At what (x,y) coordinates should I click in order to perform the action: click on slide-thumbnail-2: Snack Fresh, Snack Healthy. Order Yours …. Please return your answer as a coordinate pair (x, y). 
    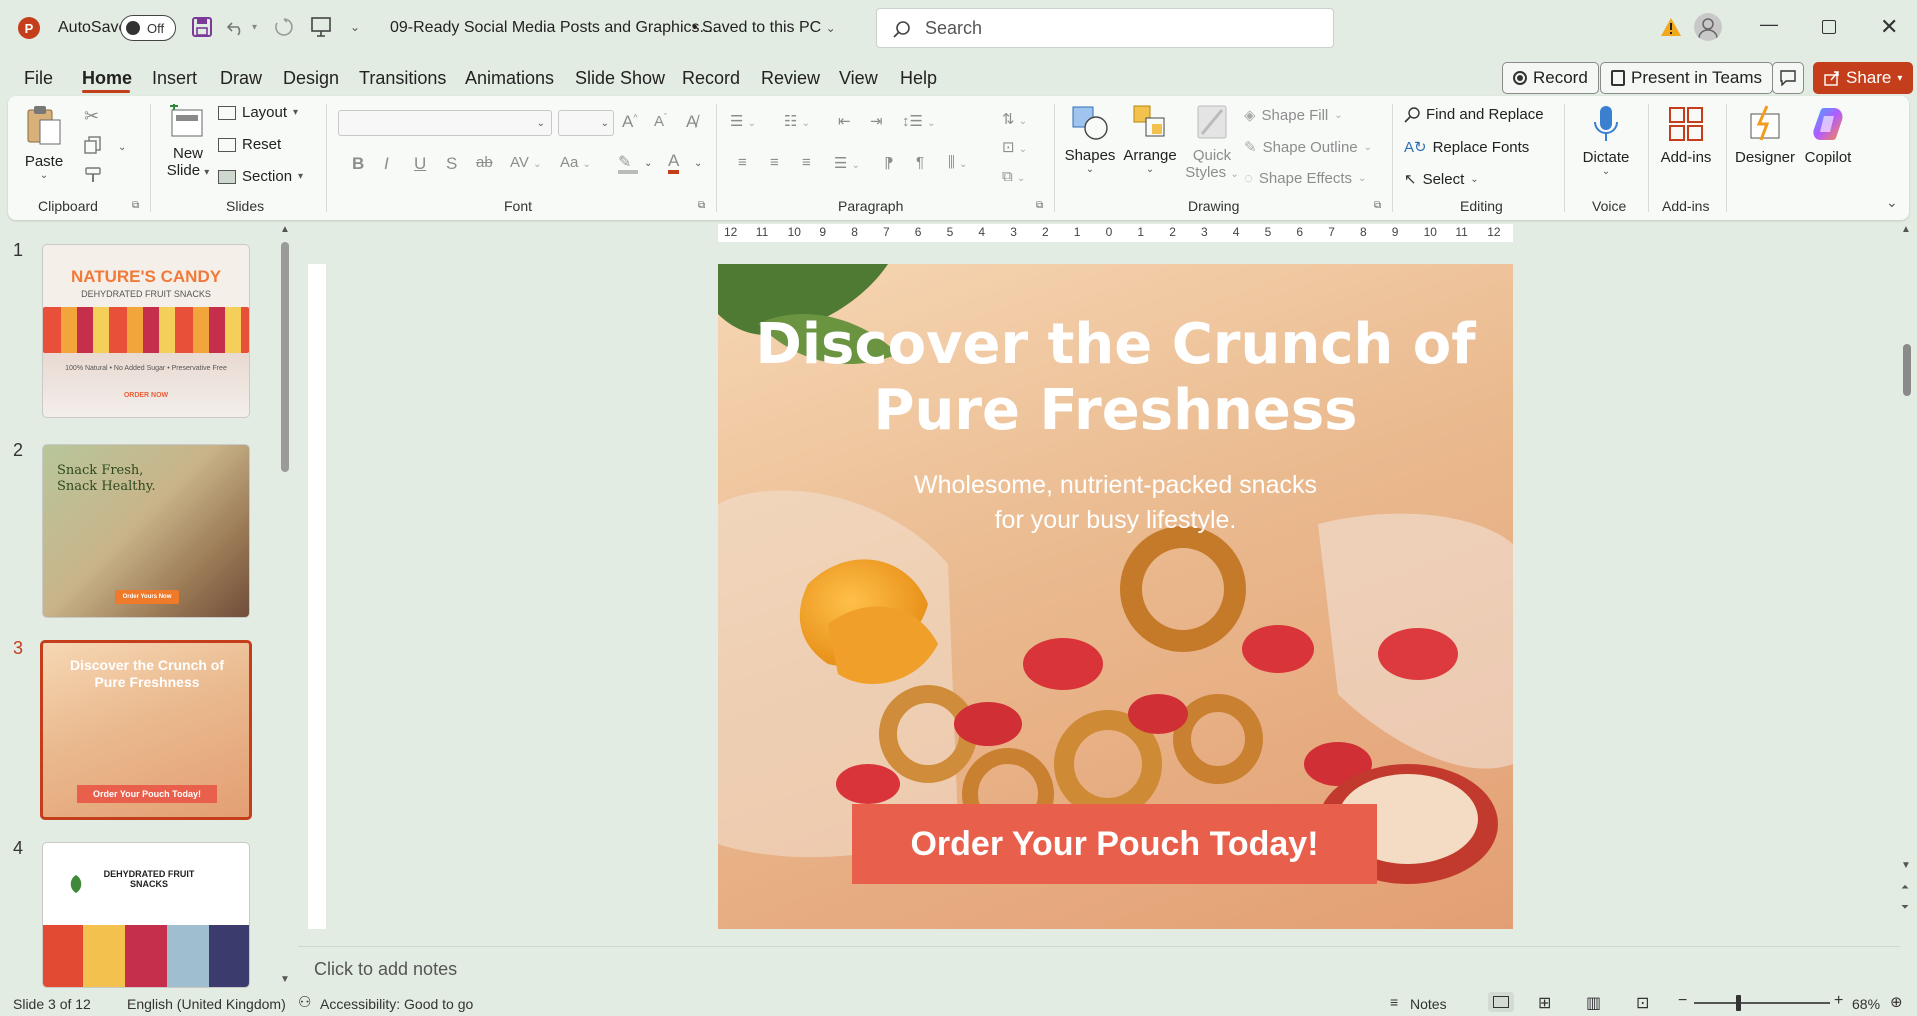
    Looking at the image, I should click on (146, 531).